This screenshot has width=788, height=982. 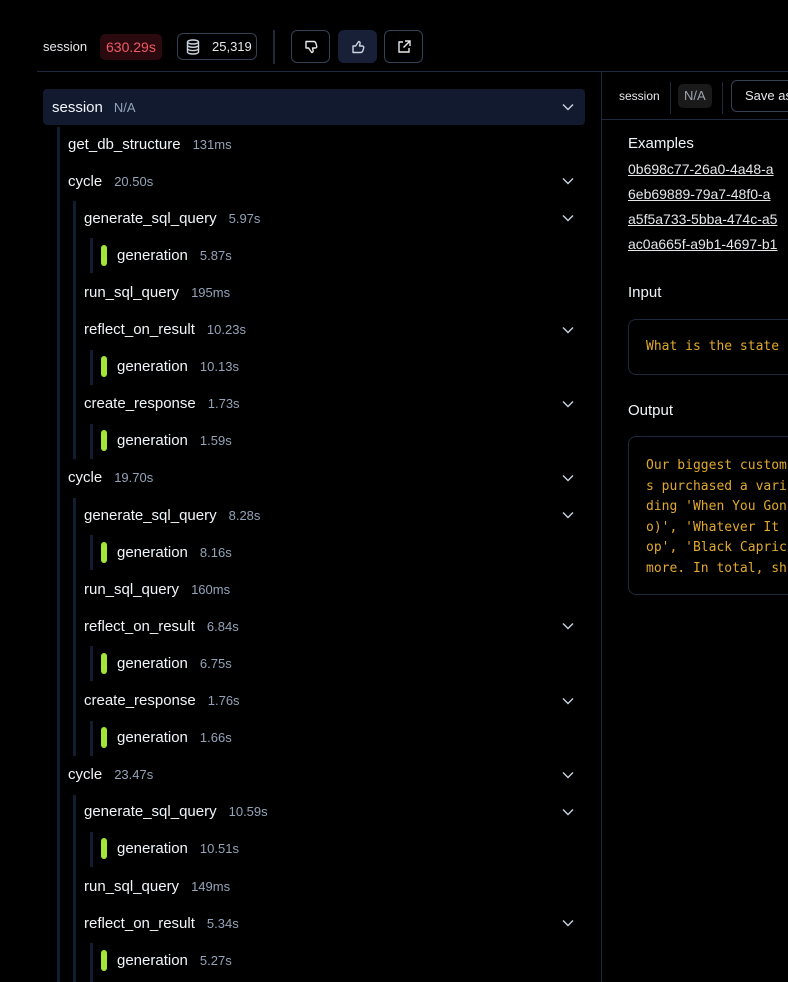 What do you see at coordinates (124, 144) in the screenshot?
I see `node-name: get_db_structure` at bounding box center [124, 144].